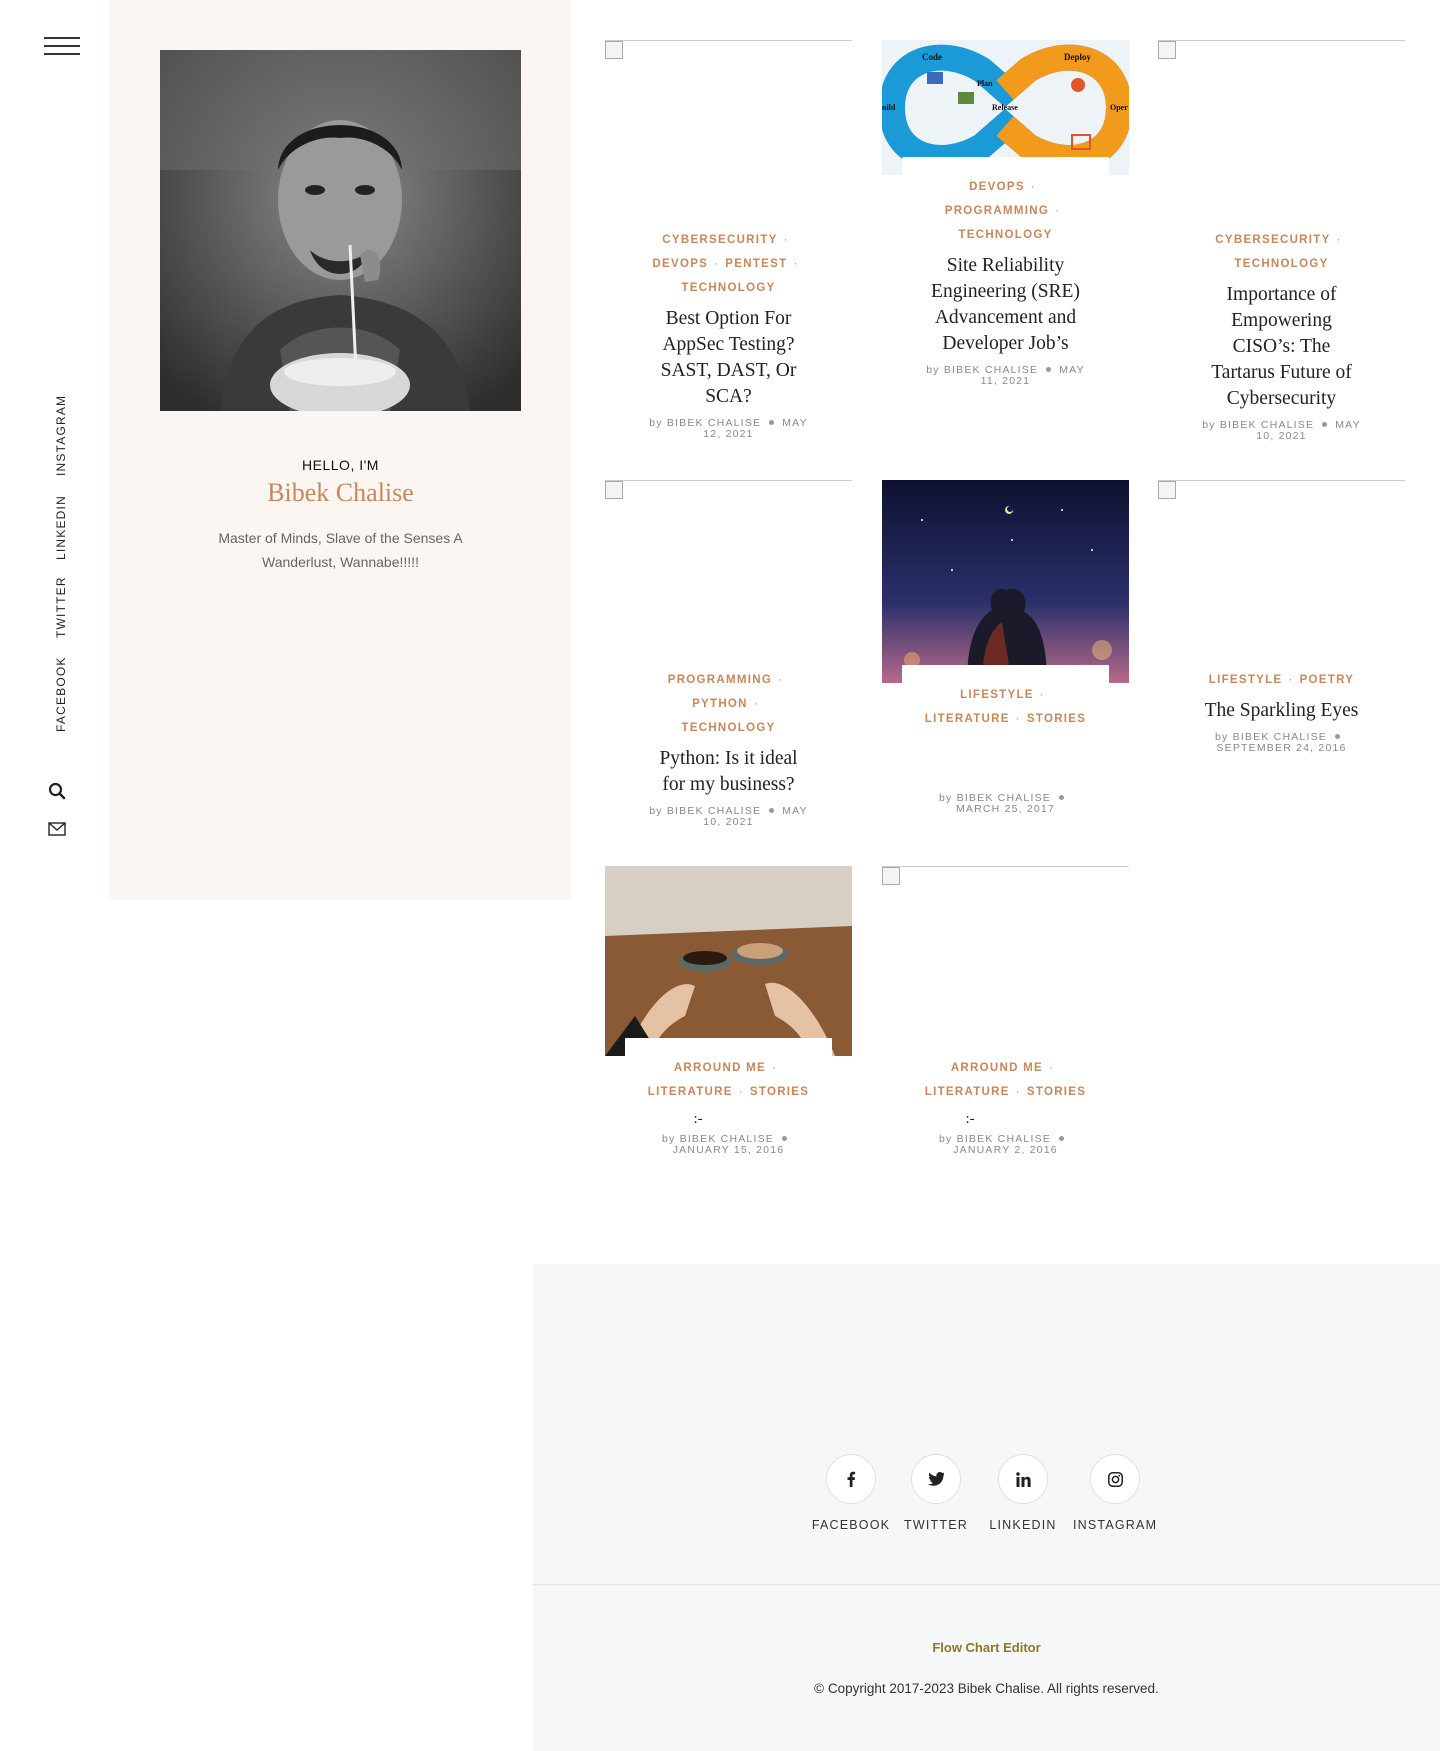  I want to click on diagram-label: uild, so click(889, 107).